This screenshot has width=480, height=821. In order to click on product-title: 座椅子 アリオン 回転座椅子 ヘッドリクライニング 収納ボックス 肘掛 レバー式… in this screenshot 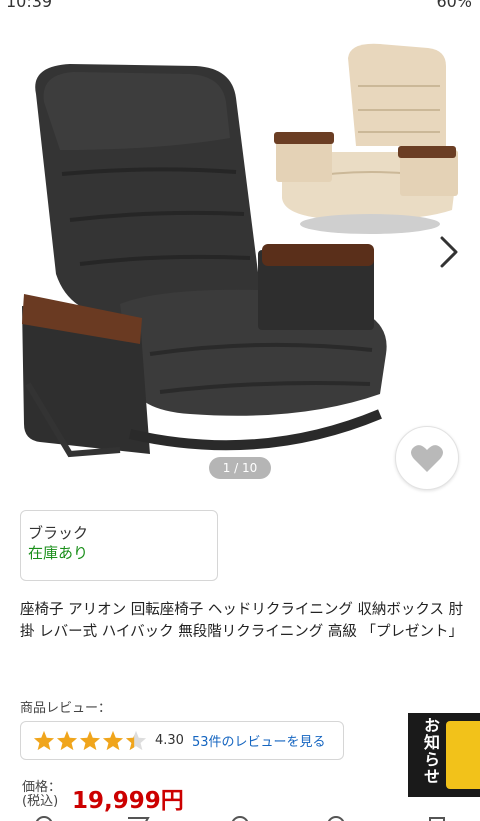, I will do `click(242, 621)`.